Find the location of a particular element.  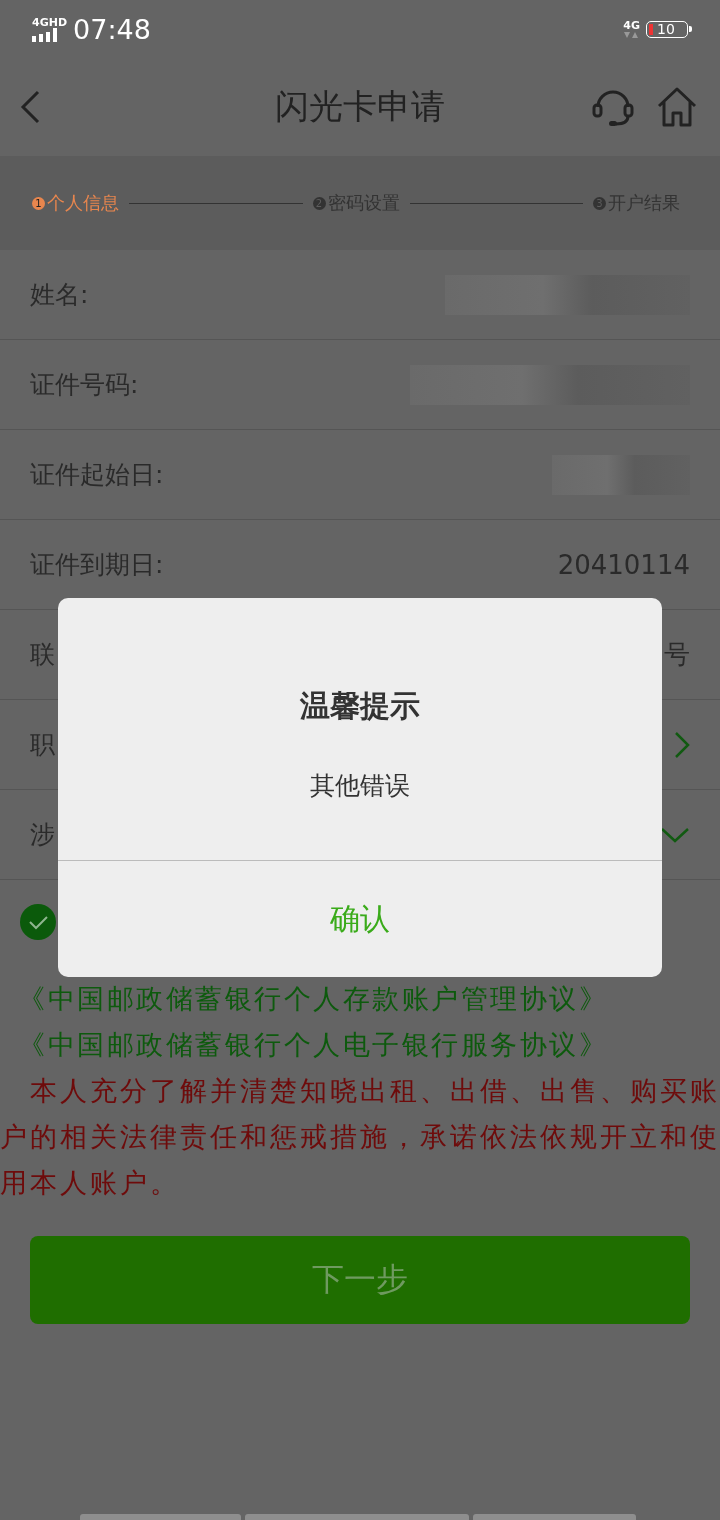

home-icon is located at coordinates (677, 107).